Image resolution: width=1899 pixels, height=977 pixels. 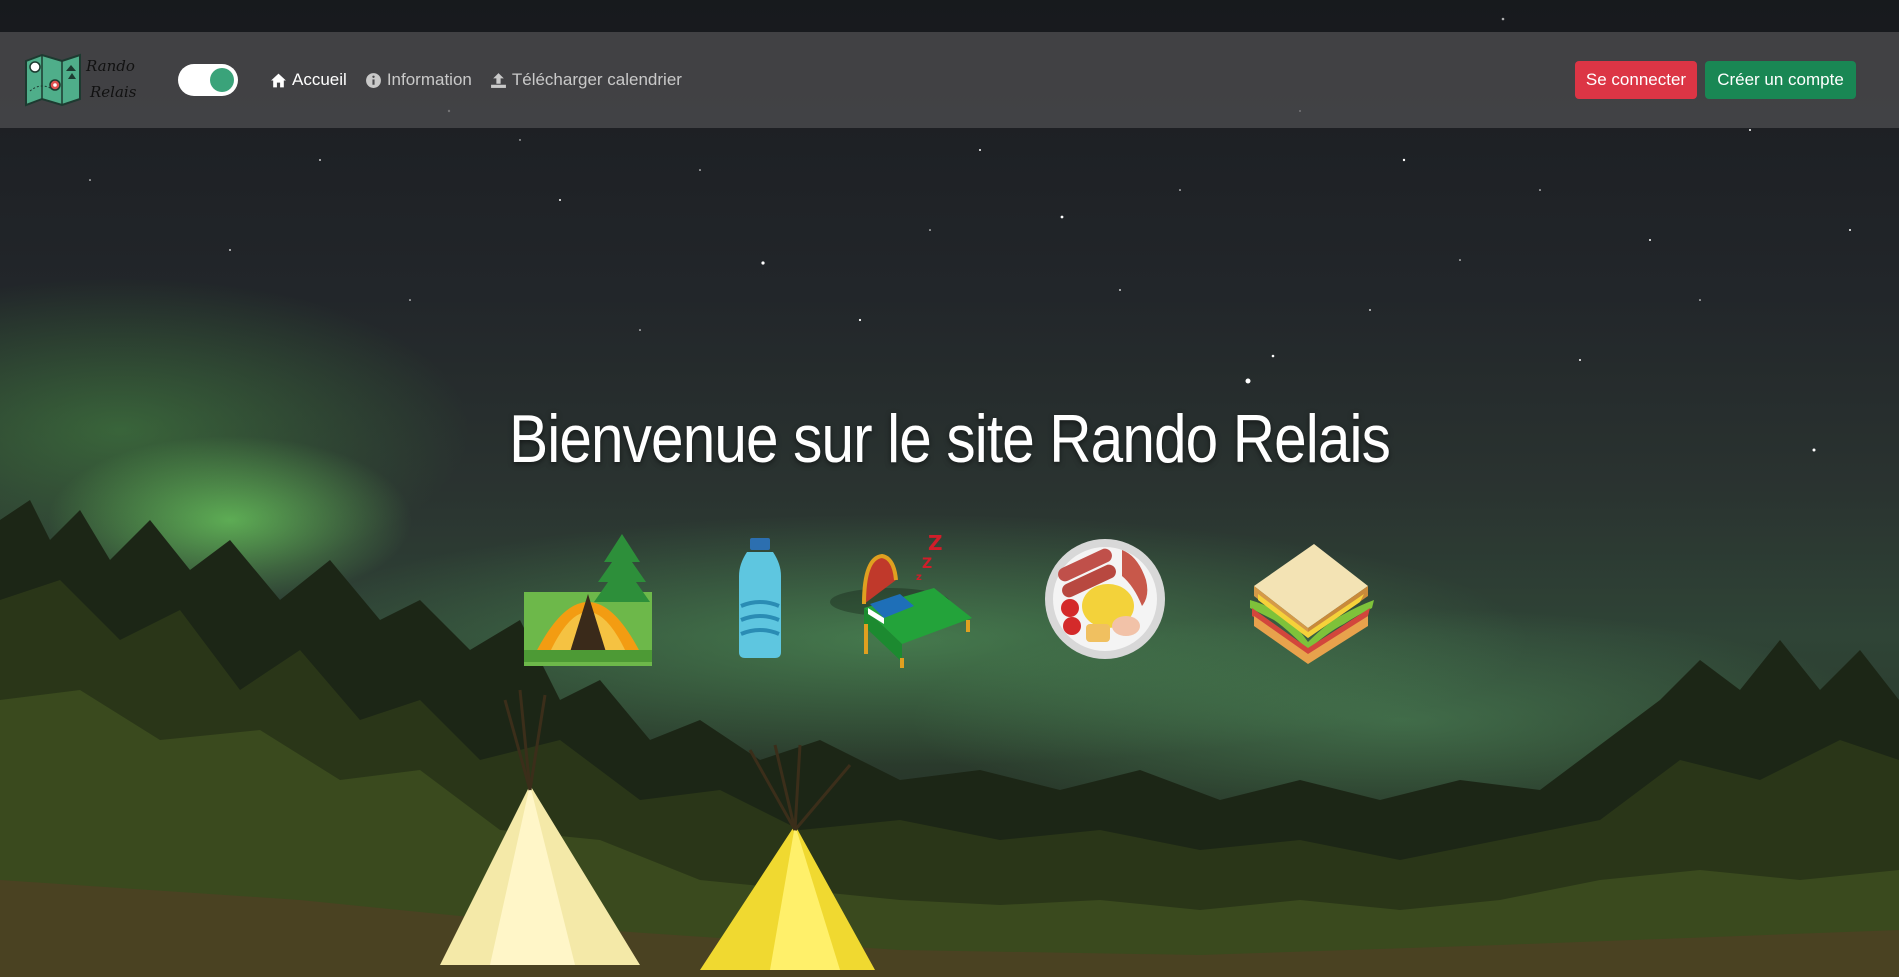 What do you see at coordinates (373, 80) in the screenshot?
I see `info-circle-icon` at bounding box center [373, 80].